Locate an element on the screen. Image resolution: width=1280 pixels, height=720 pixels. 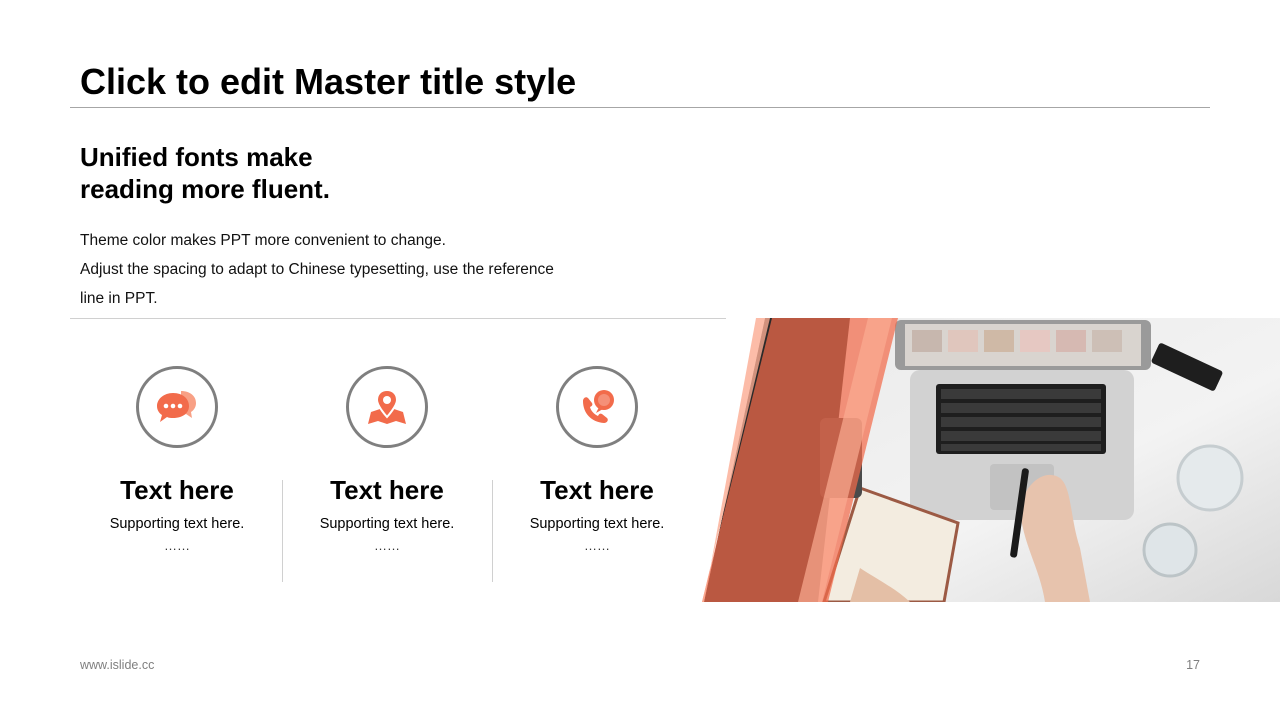
map-pin-icon is located at coordinates (387, 406).